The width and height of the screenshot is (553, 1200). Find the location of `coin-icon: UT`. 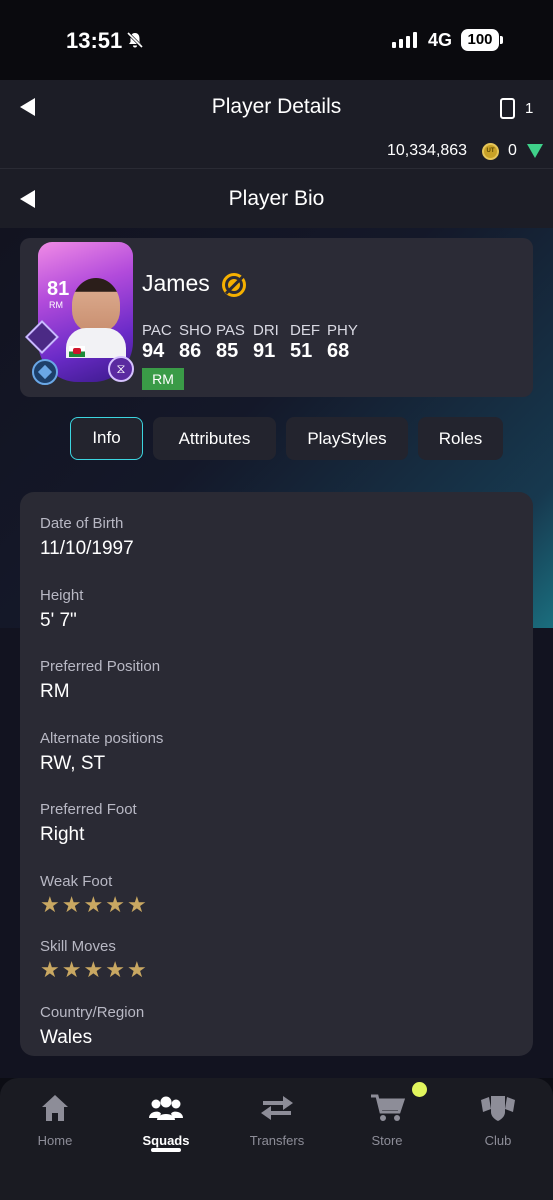

coin-icon: UT is located at coordinates (490, 151).